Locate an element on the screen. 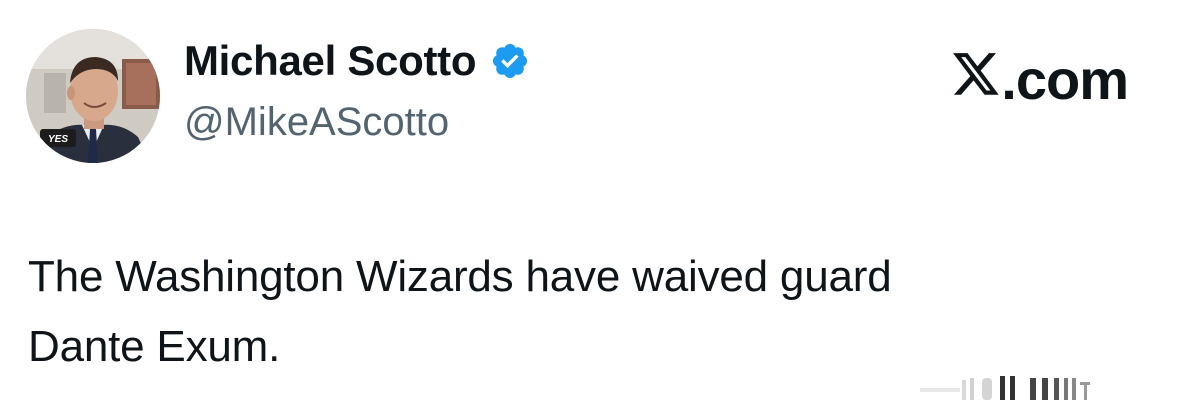 Image resolution: width=1178 pixels, height=416 pixels. tweet-line-2: Dante Exum. is located at coordinates (154, 346).